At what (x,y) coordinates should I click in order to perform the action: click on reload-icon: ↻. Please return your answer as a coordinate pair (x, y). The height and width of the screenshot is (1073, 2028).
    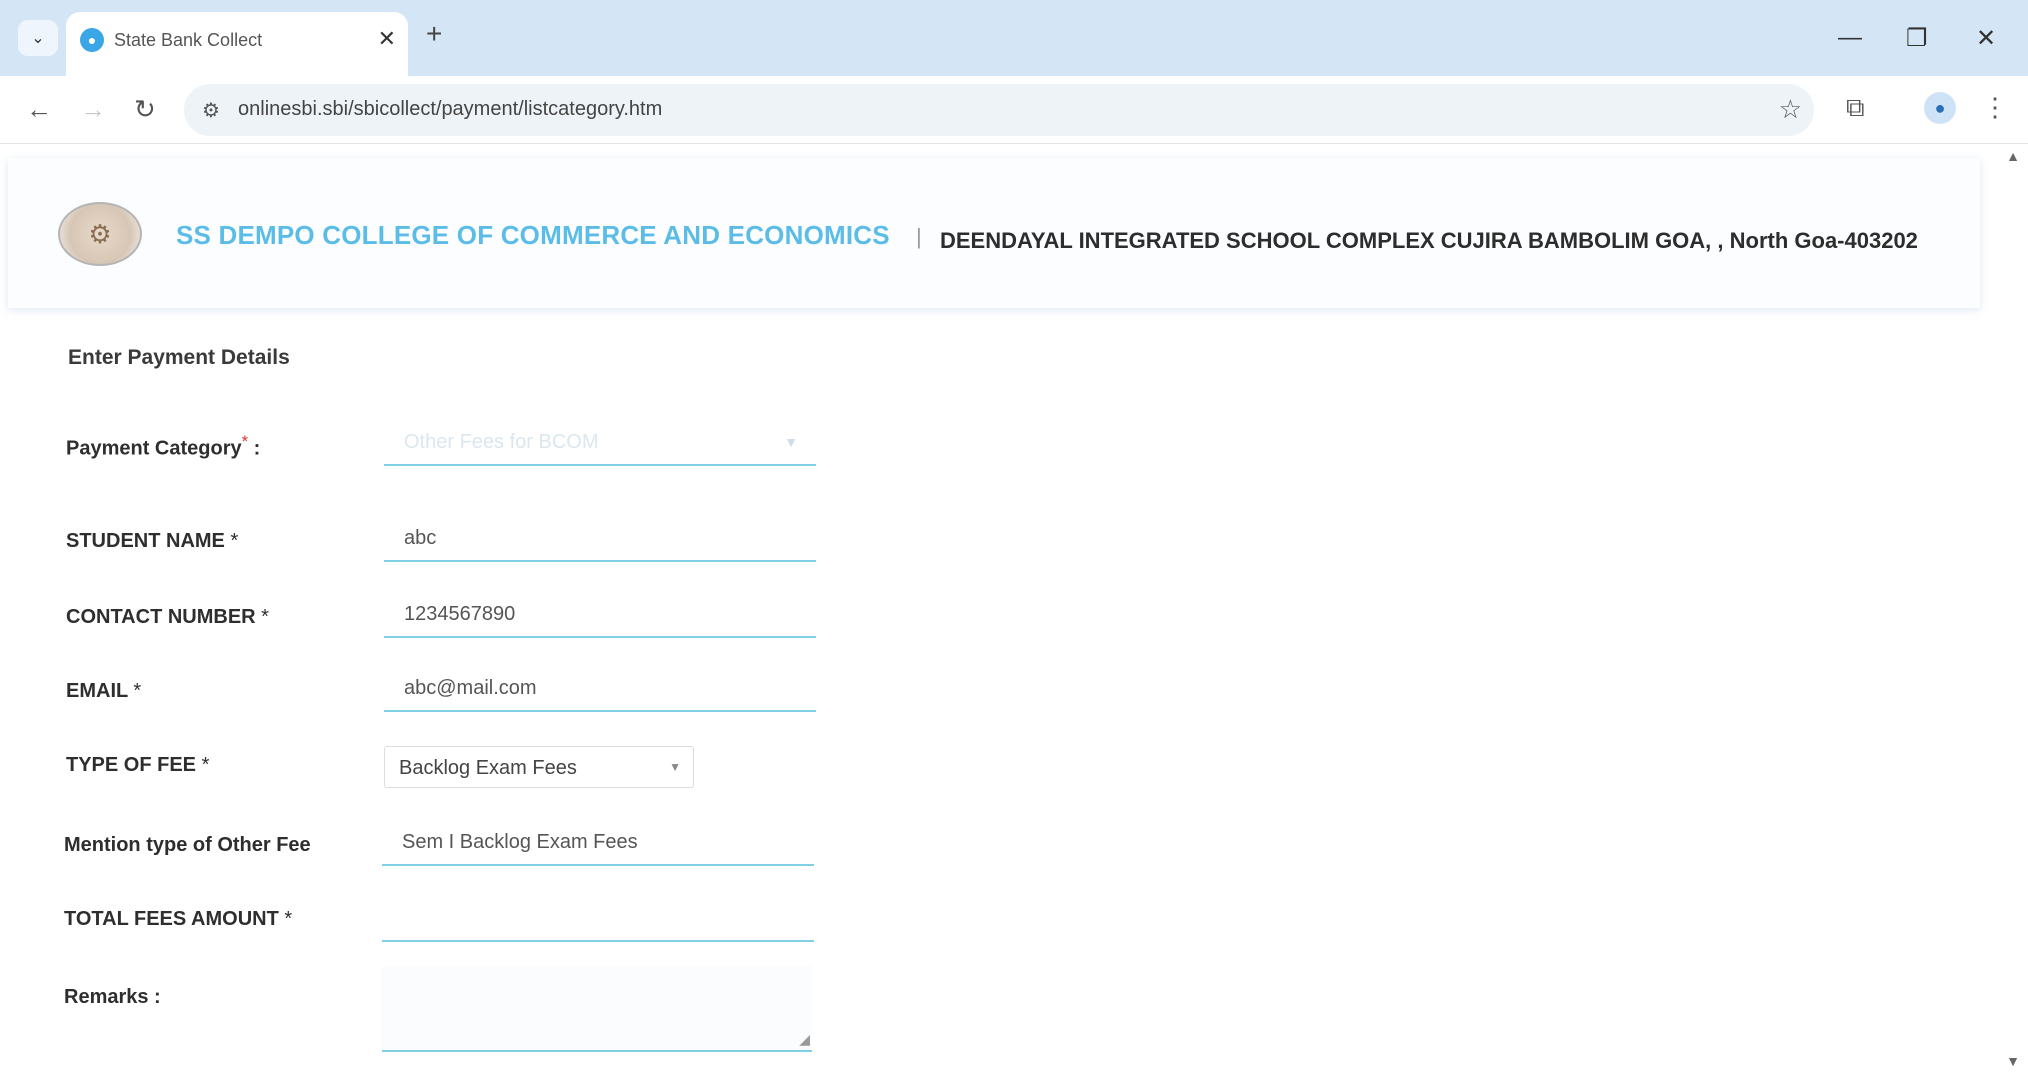
    Looking at the image, I should click on (145, 109).